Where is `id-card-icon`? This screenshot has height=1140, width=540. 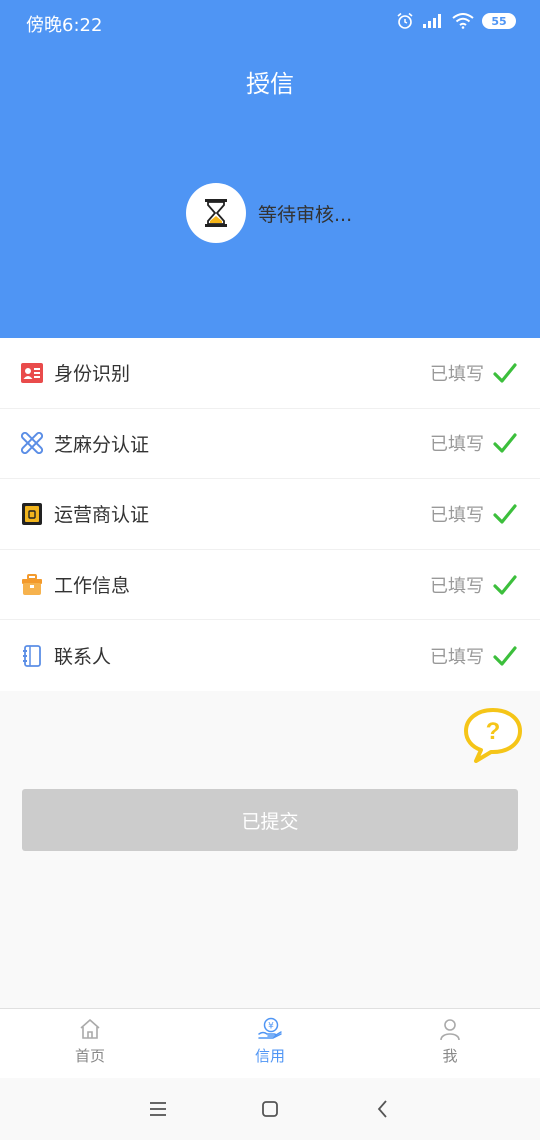 id-card-icon is located at coordinates (32, 373).